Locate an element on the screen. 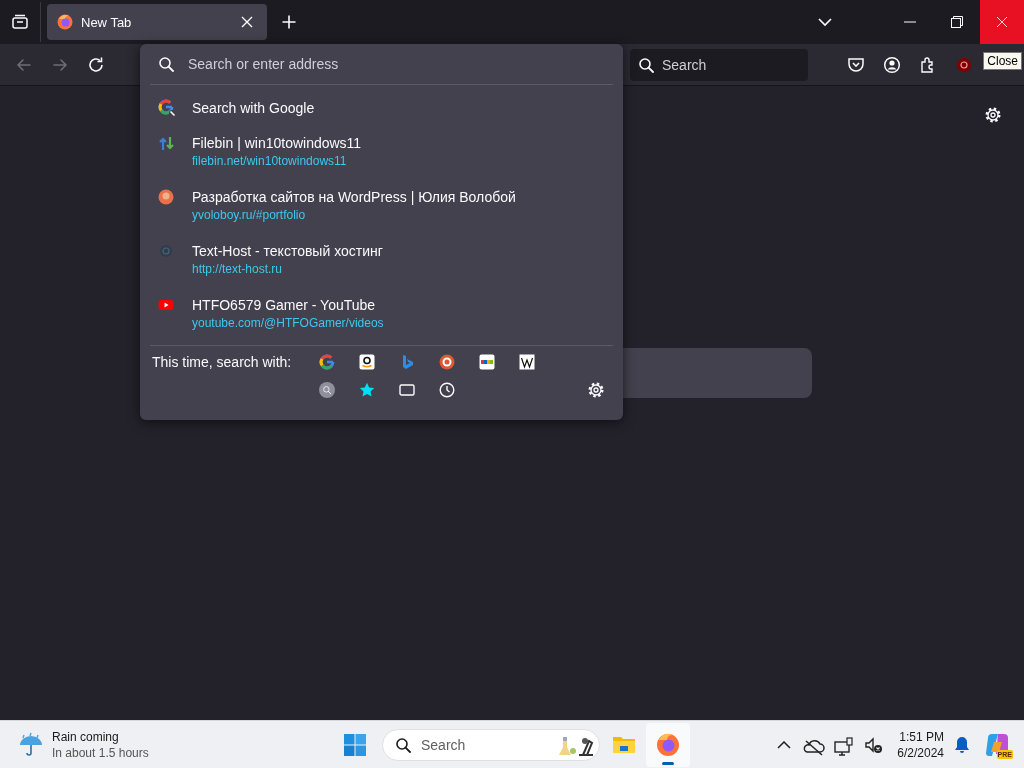 This screenshot has height=768, width=1024. bell-icon is located at coordinates (962, 744).